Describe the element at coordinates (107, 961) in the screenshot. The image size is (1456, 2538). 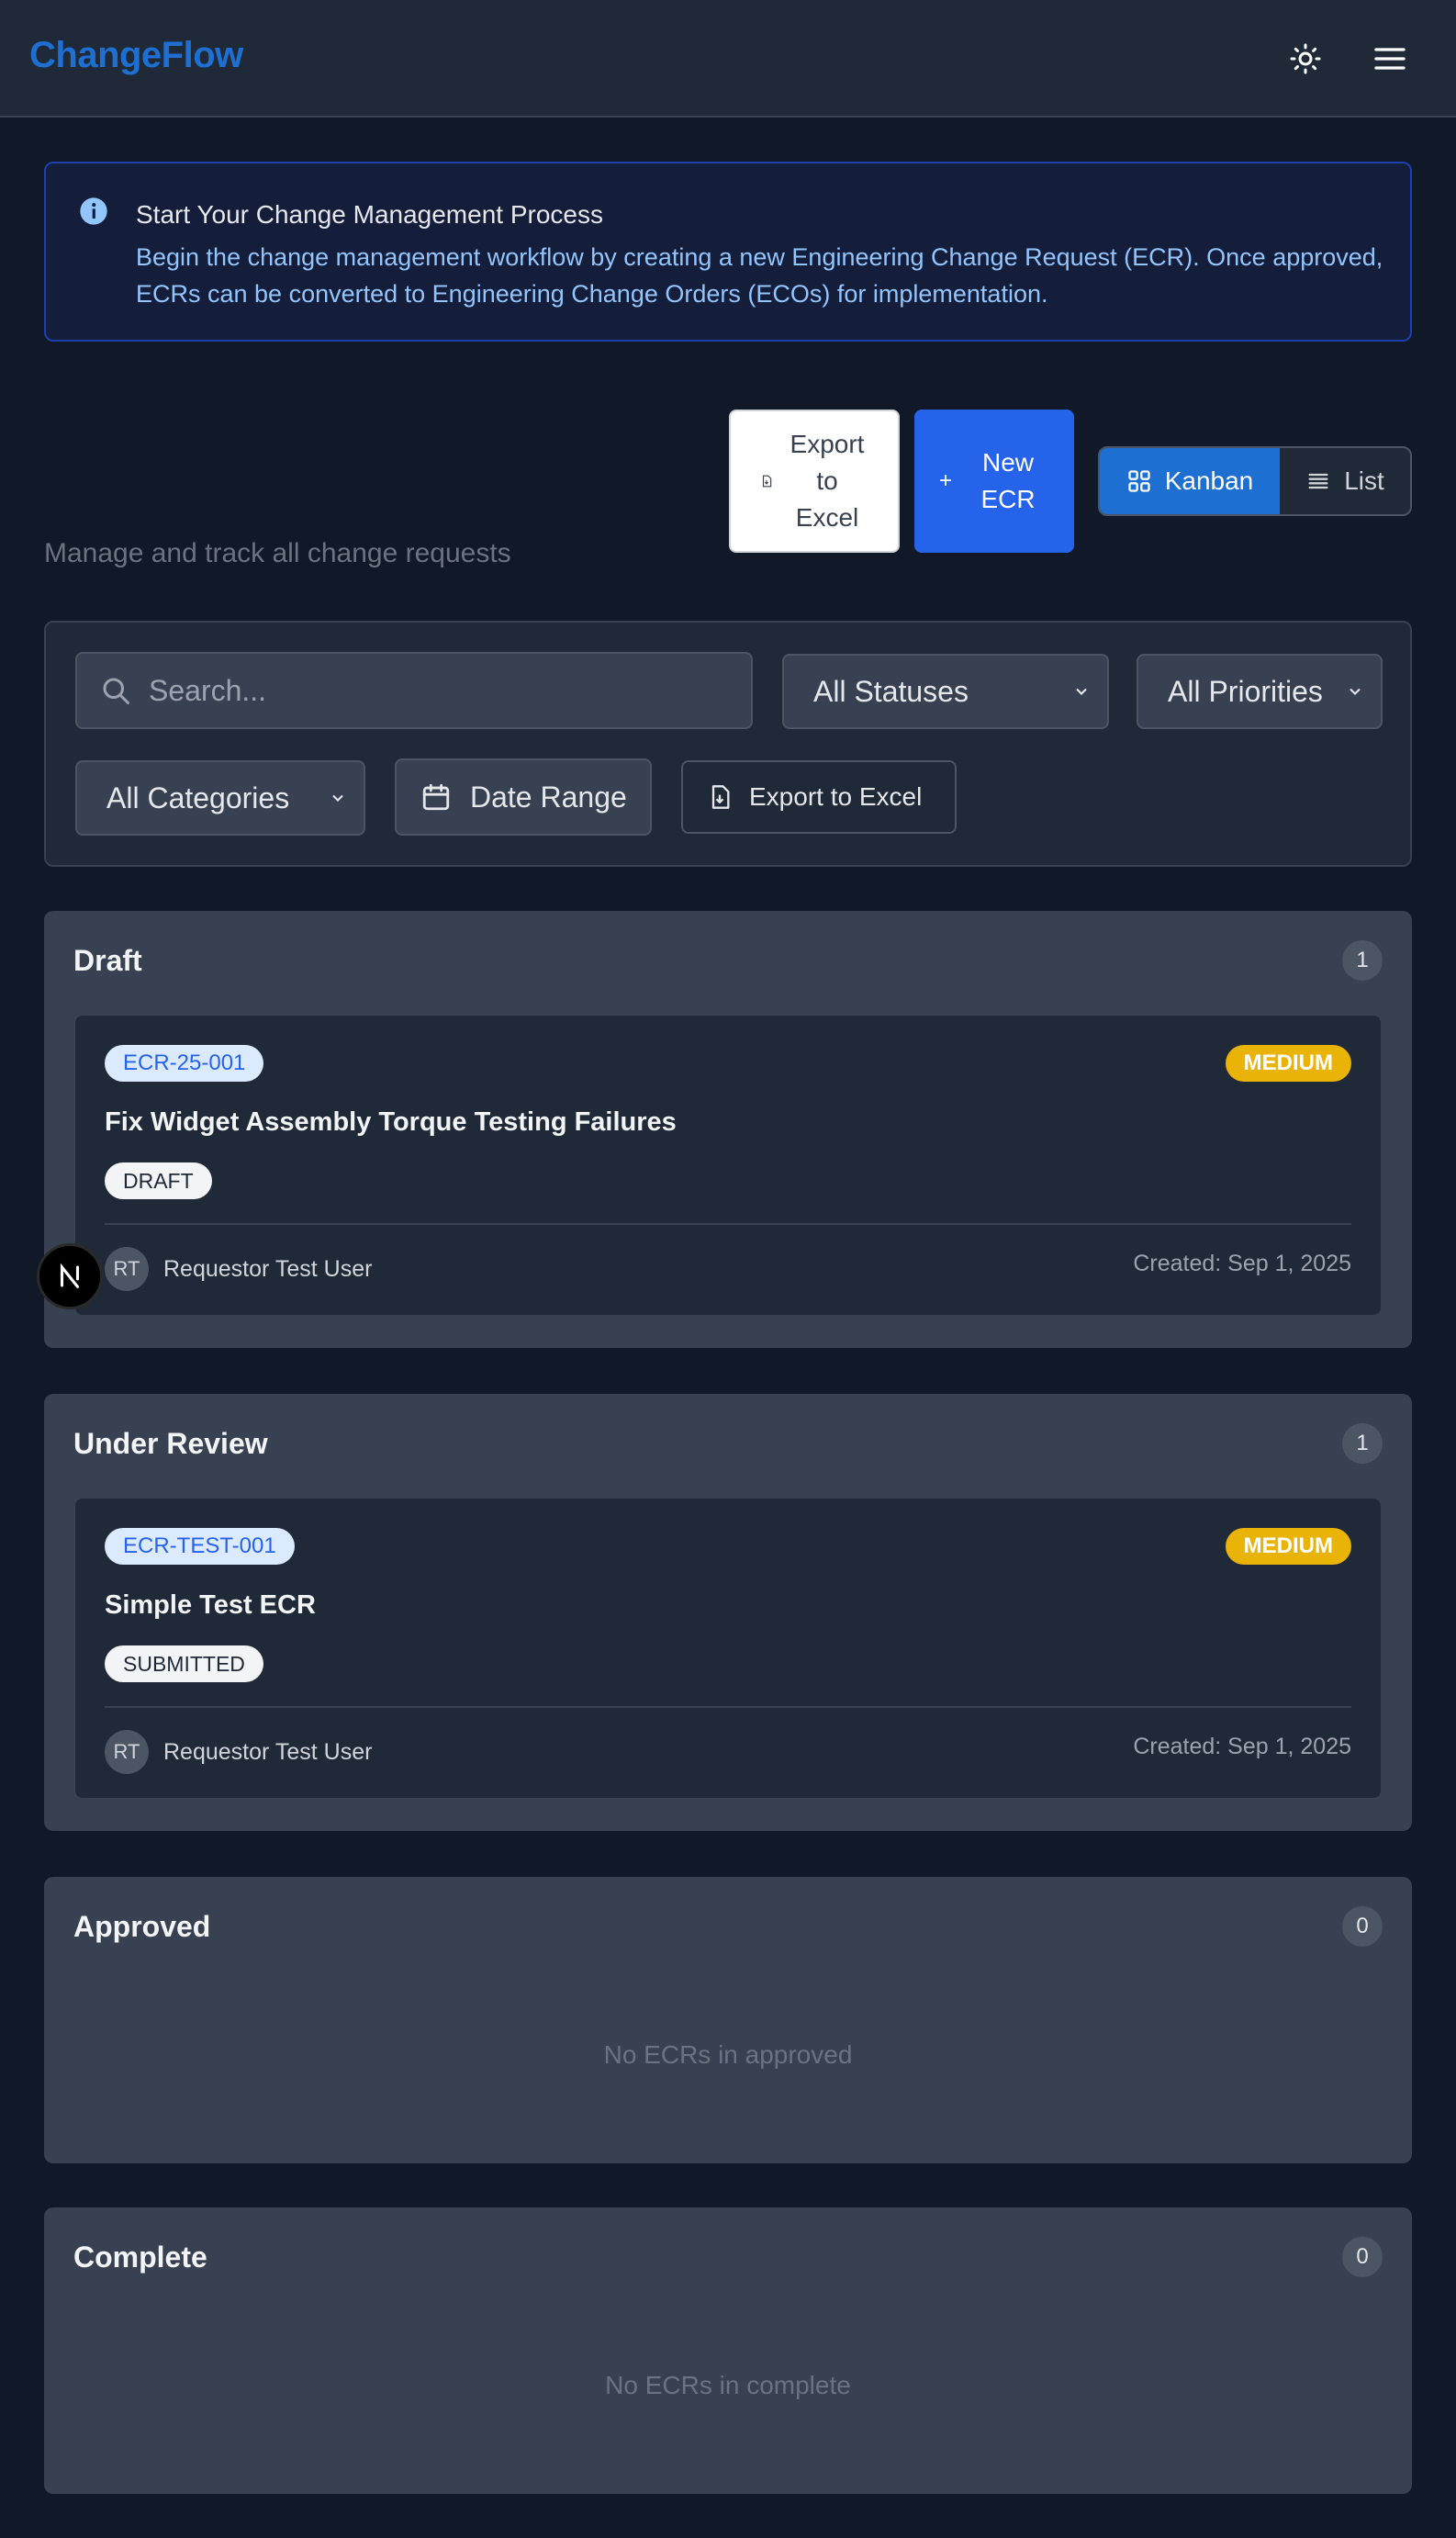
I see `column-title: Draft` at that location.